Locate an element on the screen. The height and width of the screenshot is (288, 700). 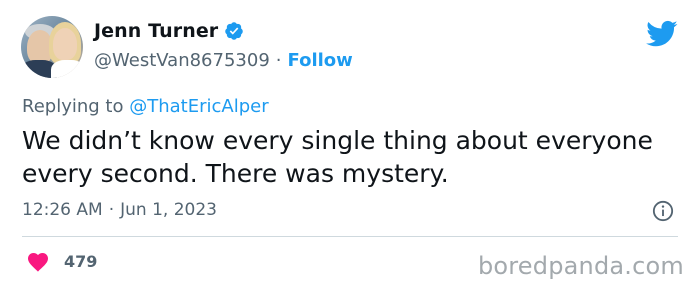
replying-to: Replying to @ThatEricAlper is located at coordinates (145, 106).